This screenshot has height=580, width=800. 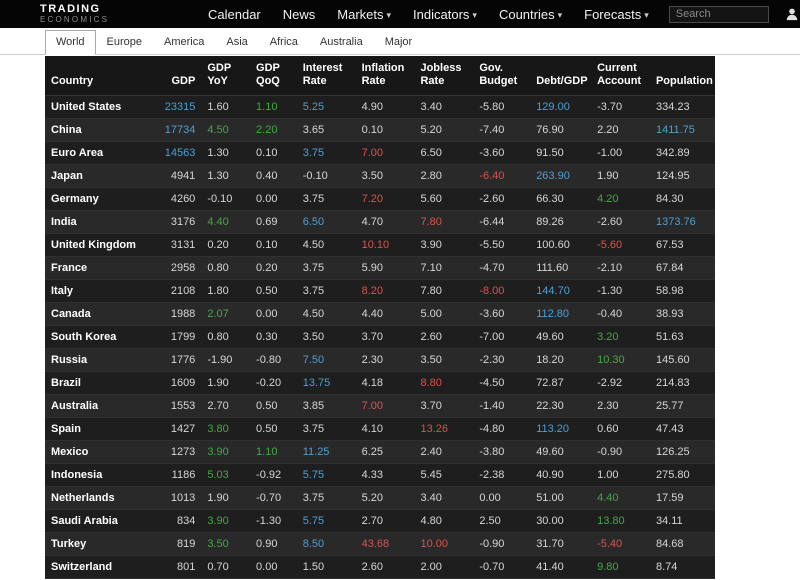 I want to click on column-header: Population, so click(x=682, y=76).